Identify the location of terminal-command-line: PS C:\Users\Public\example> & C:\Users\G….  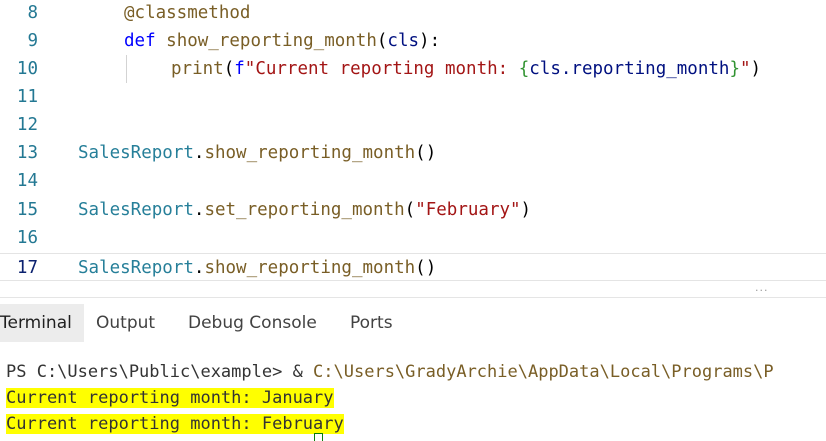
(390, 372).